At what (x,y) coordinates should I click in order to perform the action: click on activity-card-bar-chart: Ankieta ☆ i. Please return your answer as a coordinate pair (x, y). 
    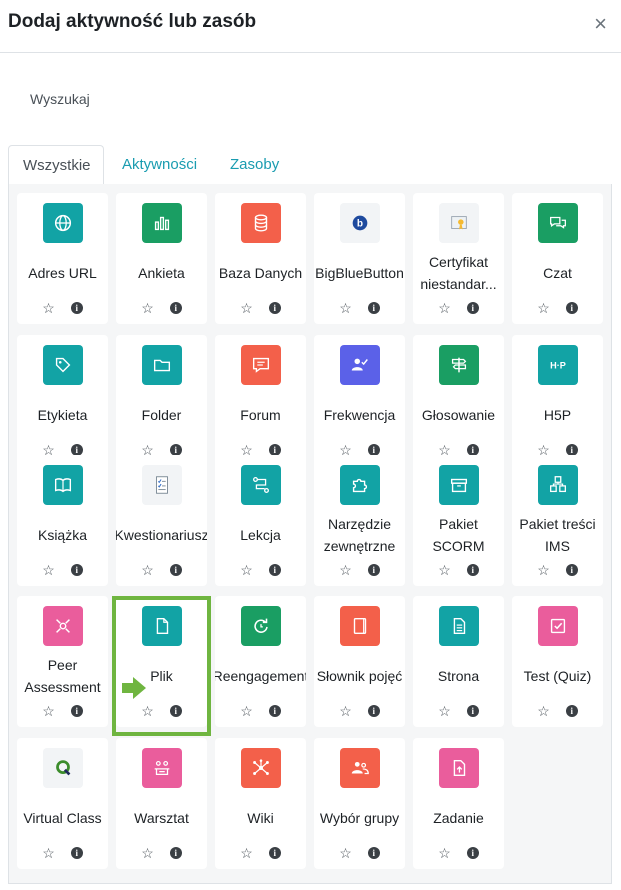
    Looking at the image, I should click on (161, 258).